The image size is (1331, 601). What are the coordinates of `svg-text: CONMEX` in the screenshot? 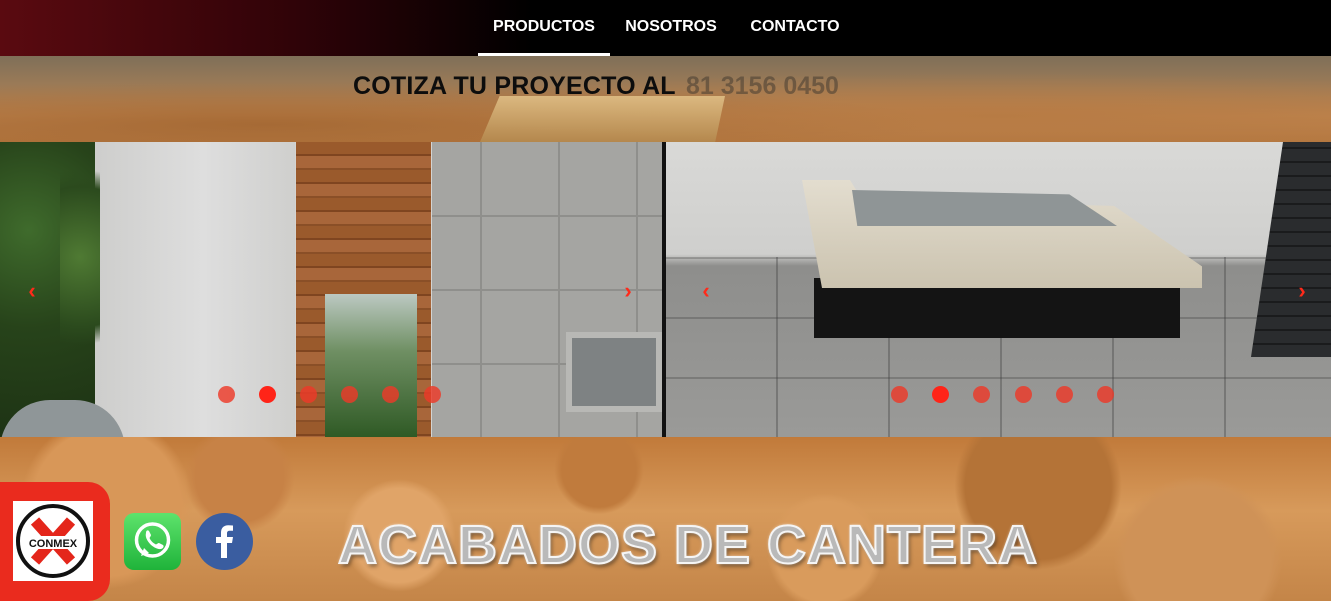 It's located at (53, 544).